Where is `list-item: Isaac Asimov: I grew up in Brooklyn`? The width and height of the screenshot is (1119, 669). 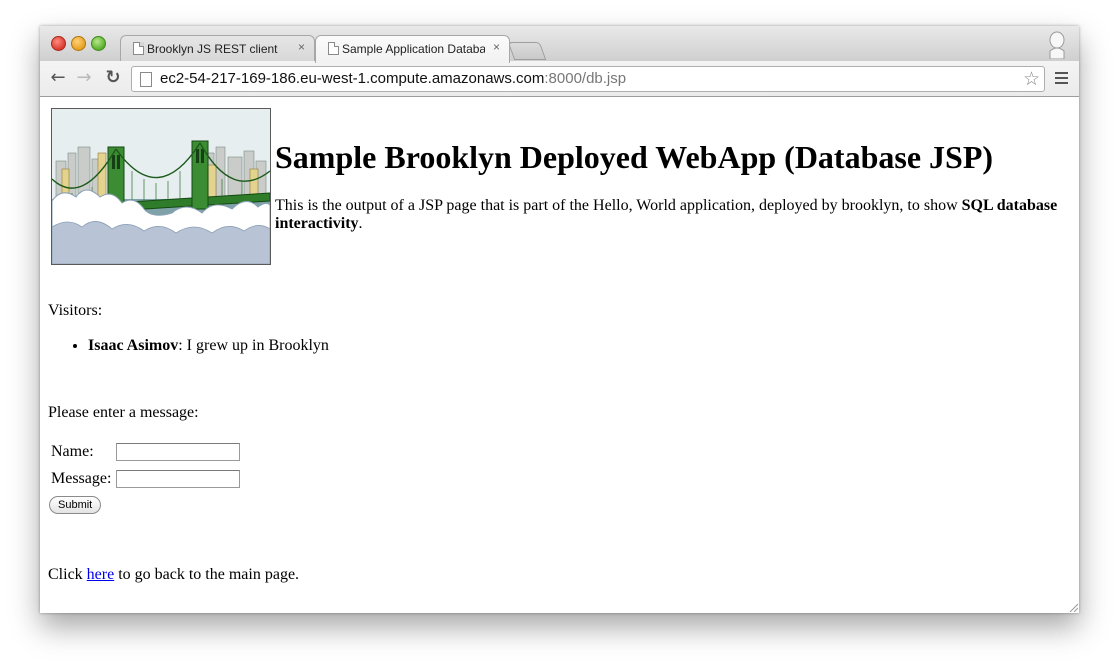 list-item: Isaac Asimov: I grew up in Brooklyn is located at coordinates (208, 346).